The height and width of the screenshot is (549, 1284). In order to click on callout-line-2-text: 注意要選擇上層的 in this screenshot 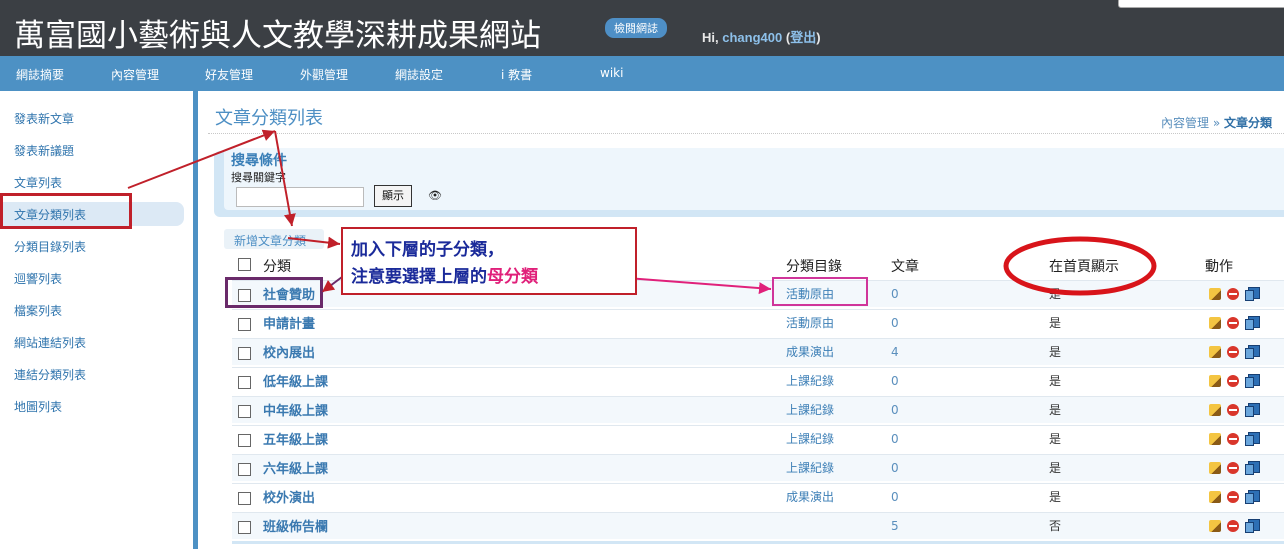, I will do `click(419, 277)`.